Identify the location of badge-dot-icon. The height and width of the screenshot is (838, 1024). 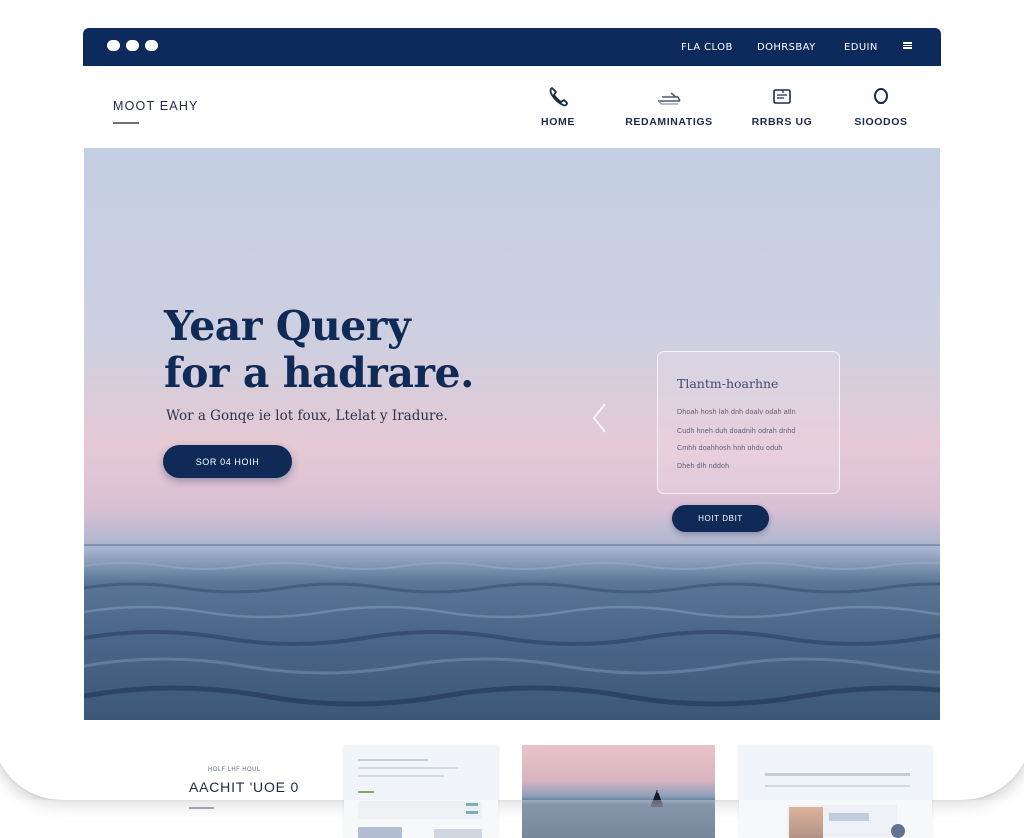
(898, 831).